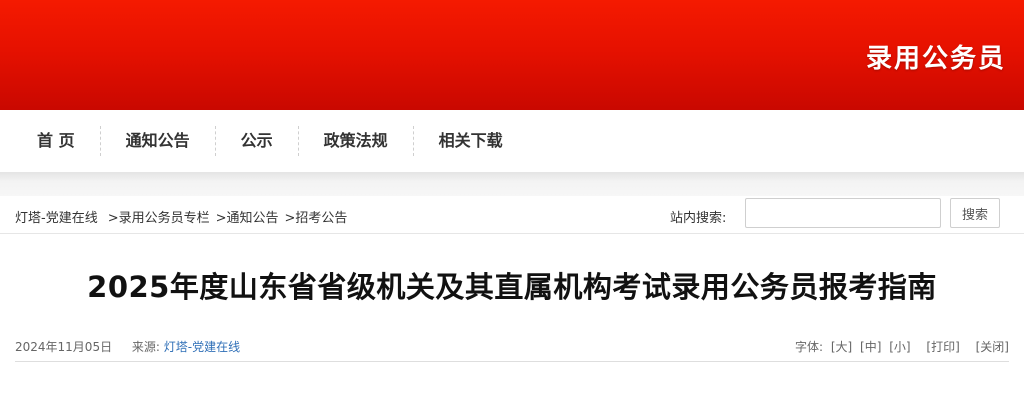 This screenshot has width=1024, height=400. I want to click on breadcrumb: 灯塔-党建在线 >录用公务员专栏 >通知公告 >招考公告, so click(181, 216).